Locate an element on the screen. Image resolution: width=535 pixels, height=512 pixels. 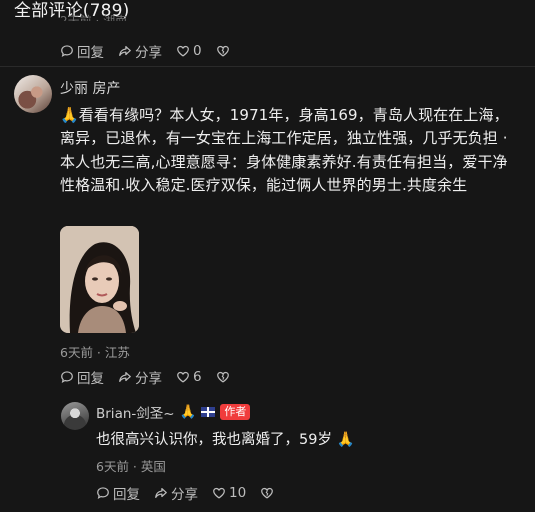
comment-photo is located at coordinates (99, 279).